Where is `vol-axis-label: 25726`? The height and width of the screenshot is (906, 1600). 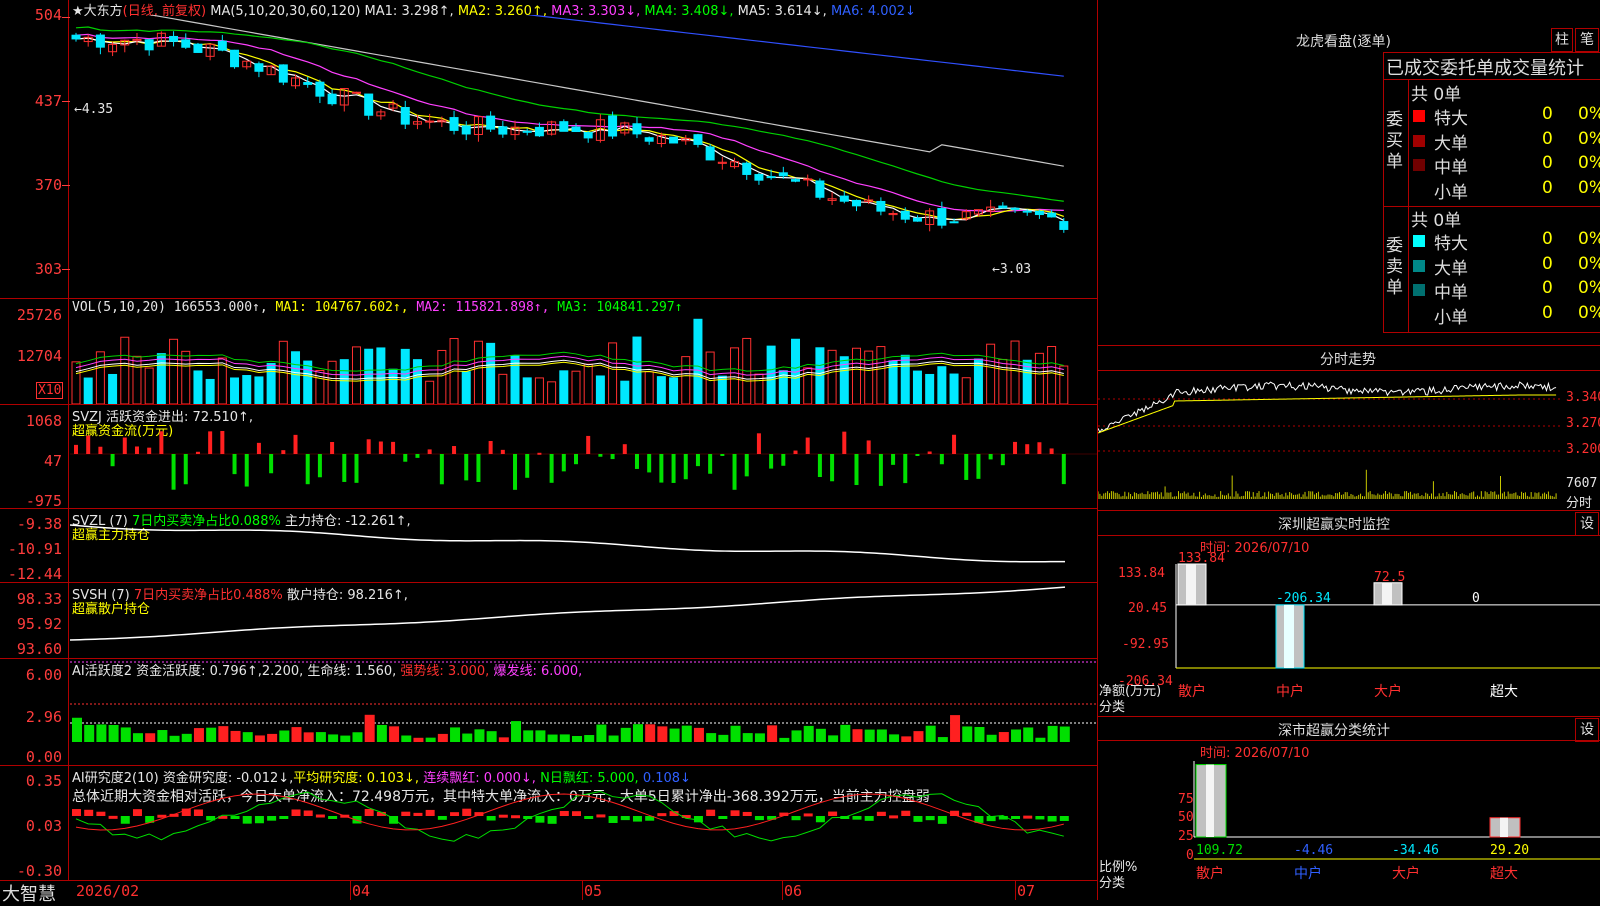
vol-axis-label: 25726 is located at coordinates (39, 315).